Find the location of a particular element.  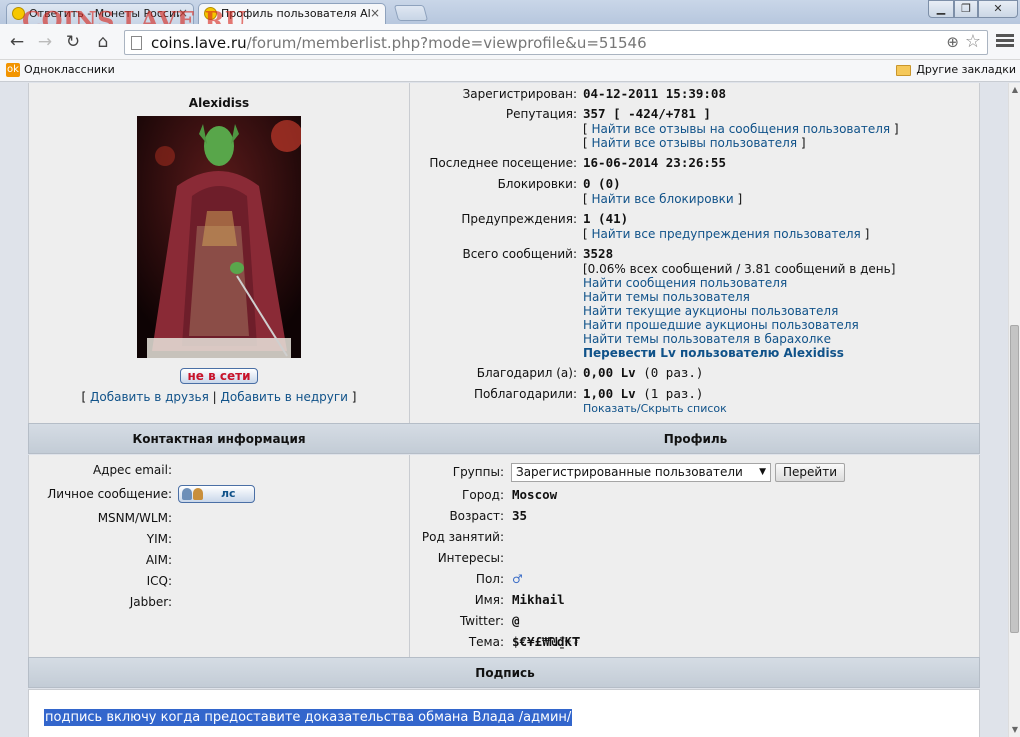

find-blocks-link: Найти все блокировки is located at coordinates (663, 199).